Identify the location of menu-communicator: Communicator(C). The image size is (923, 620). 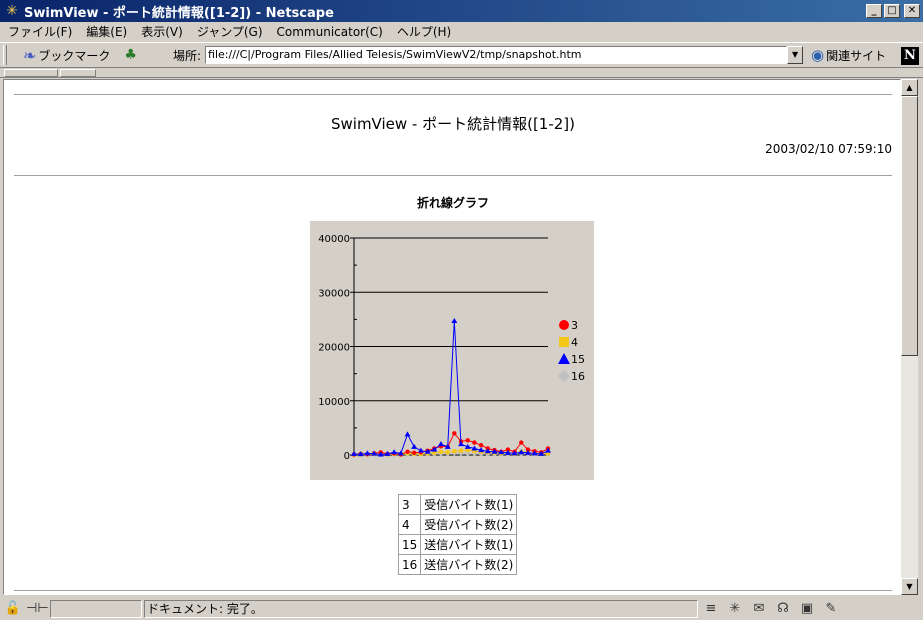
(330, 32).